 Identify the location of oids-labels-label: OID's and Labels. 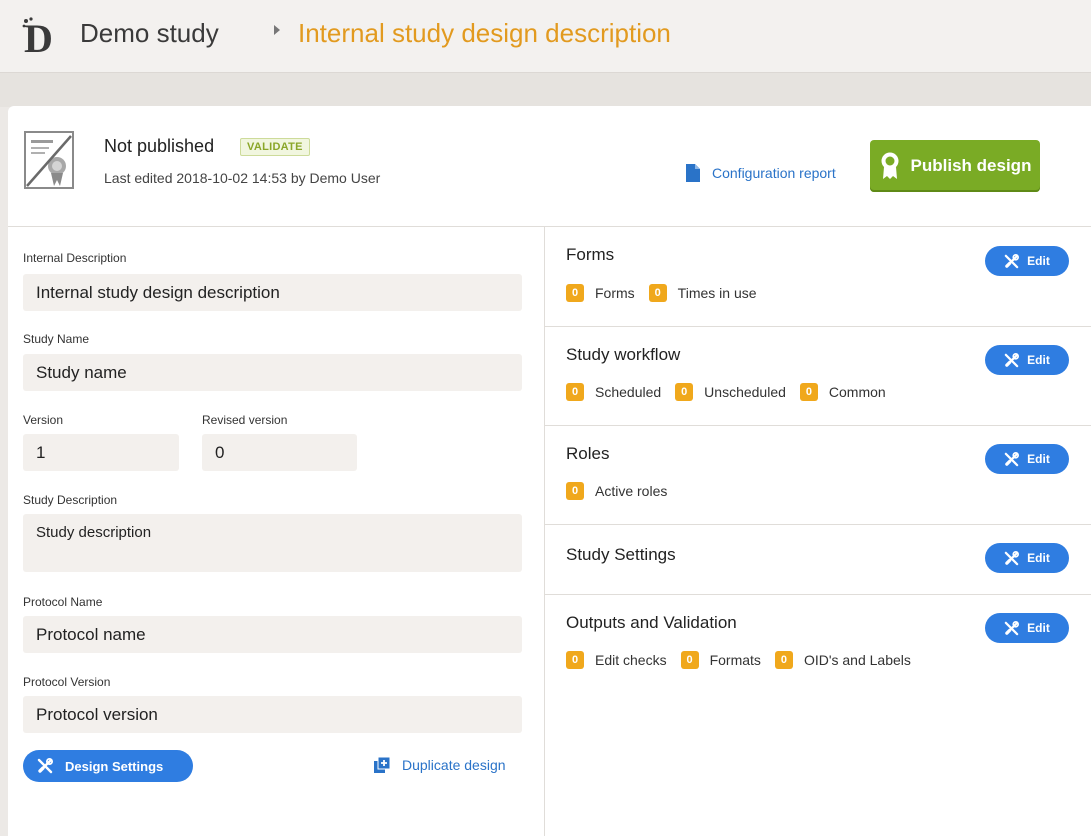
(857, 660).